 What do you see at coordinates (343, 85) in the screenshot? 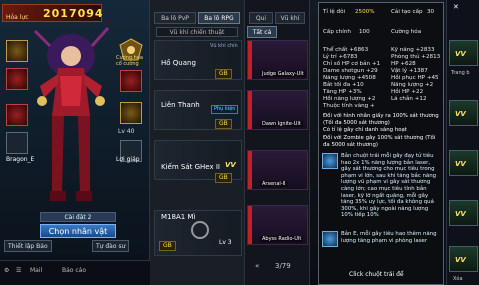
I see `stat: Bắt tối đa +10` at bounding box center [343, 85].